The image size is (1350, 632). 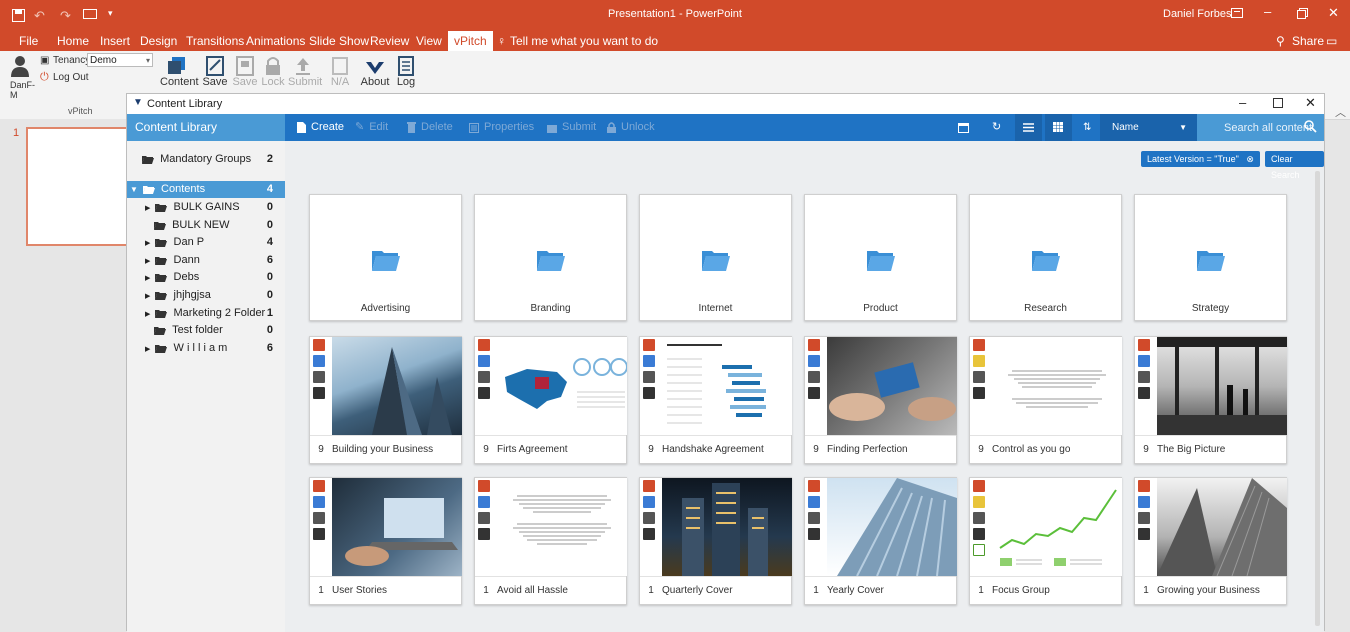 I want to click on dialog-minimize-icon: –, so click(x=1242, y=102).